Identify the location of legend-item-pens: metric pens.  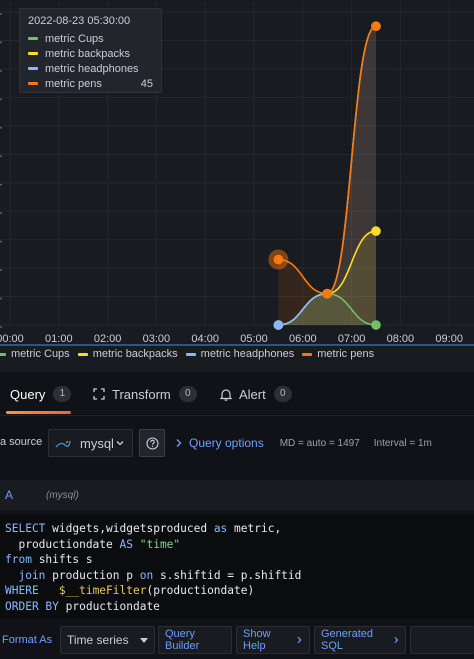
(338, 354).